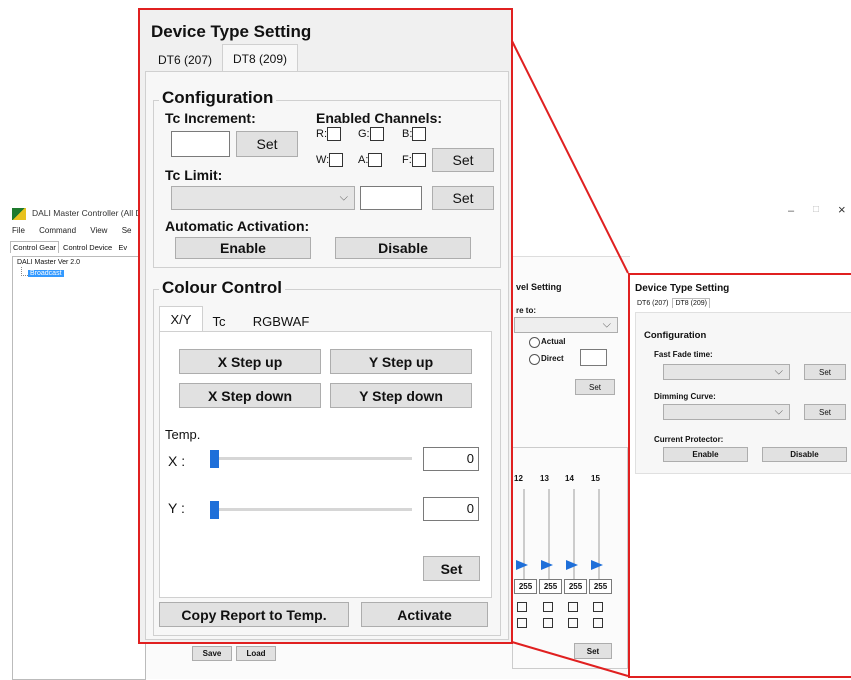 The width and height of the screenshot is (851, 680). What do you see at coordinates (401, 395) in the screenshot?
I see `y-step-down-button: Y Step down` at bounding box center [401, 395].